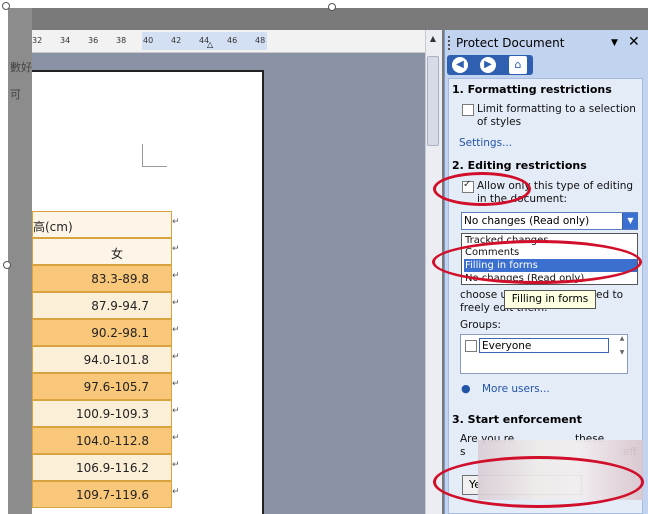 The image size is (648, 514). I want to click on table-cell: 87.9-94.7, so click(120, 306).